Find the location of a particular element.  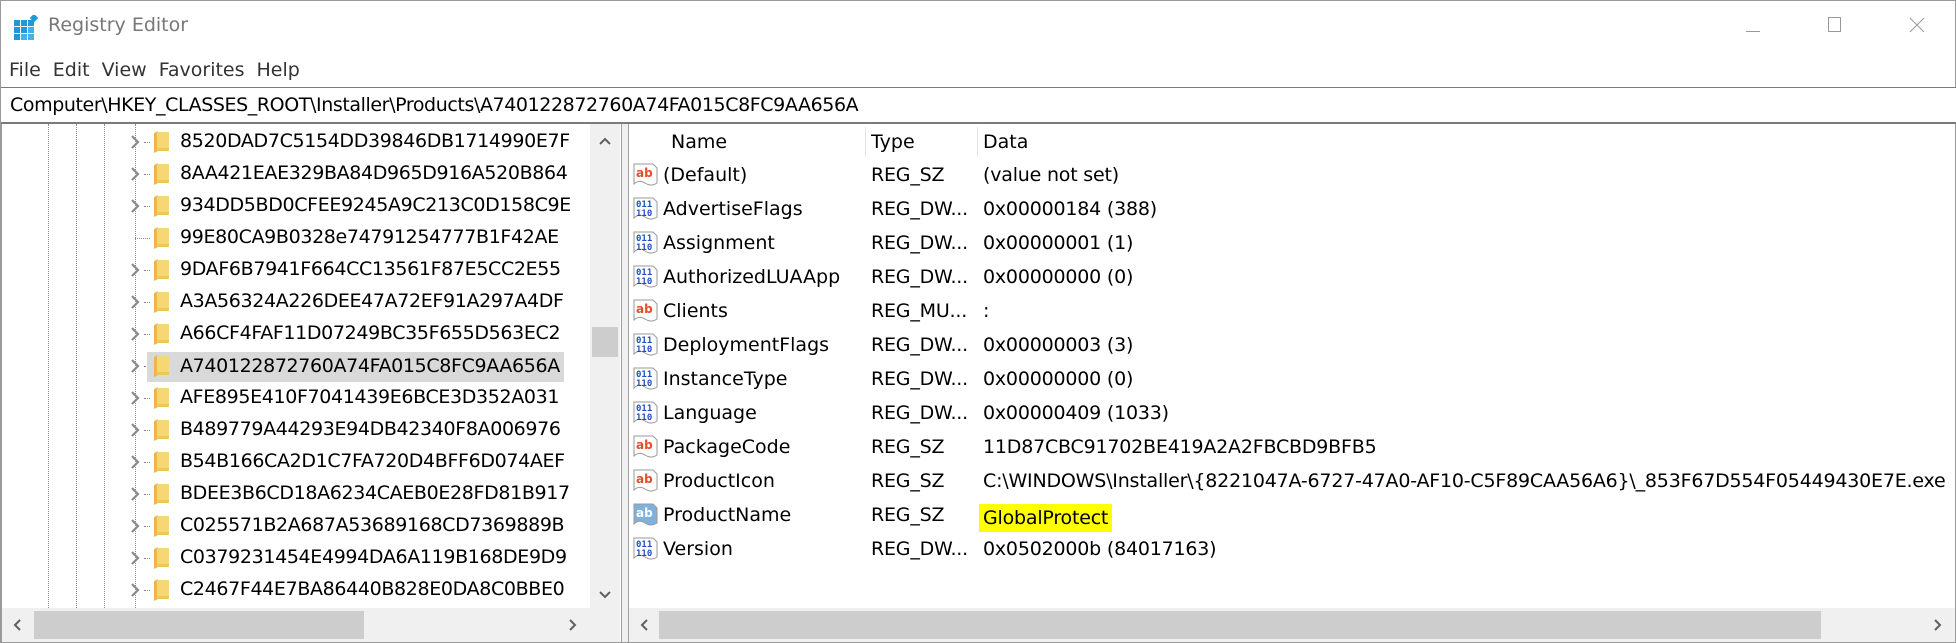

value-name: PackageCode is located at coordinates (727, 447).